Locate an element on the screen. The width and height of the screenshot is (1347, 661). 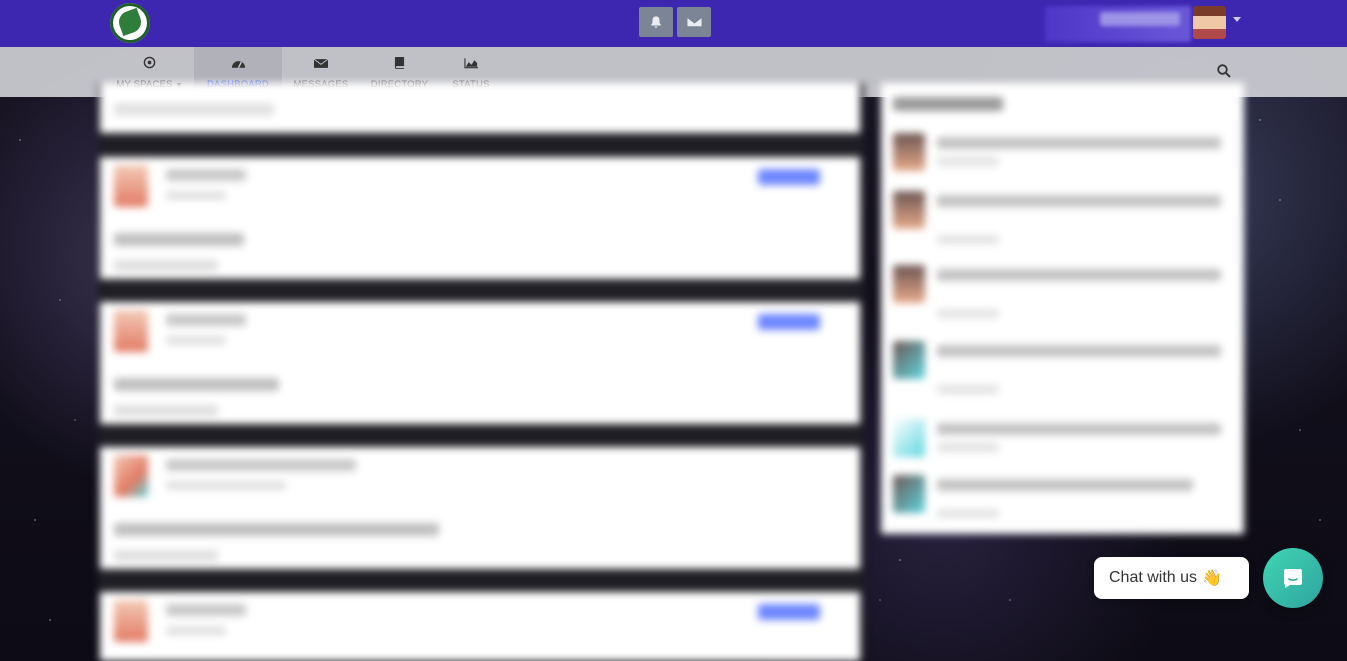
waving-hand-icon: 👋 is located at coordinates (1212, 578).